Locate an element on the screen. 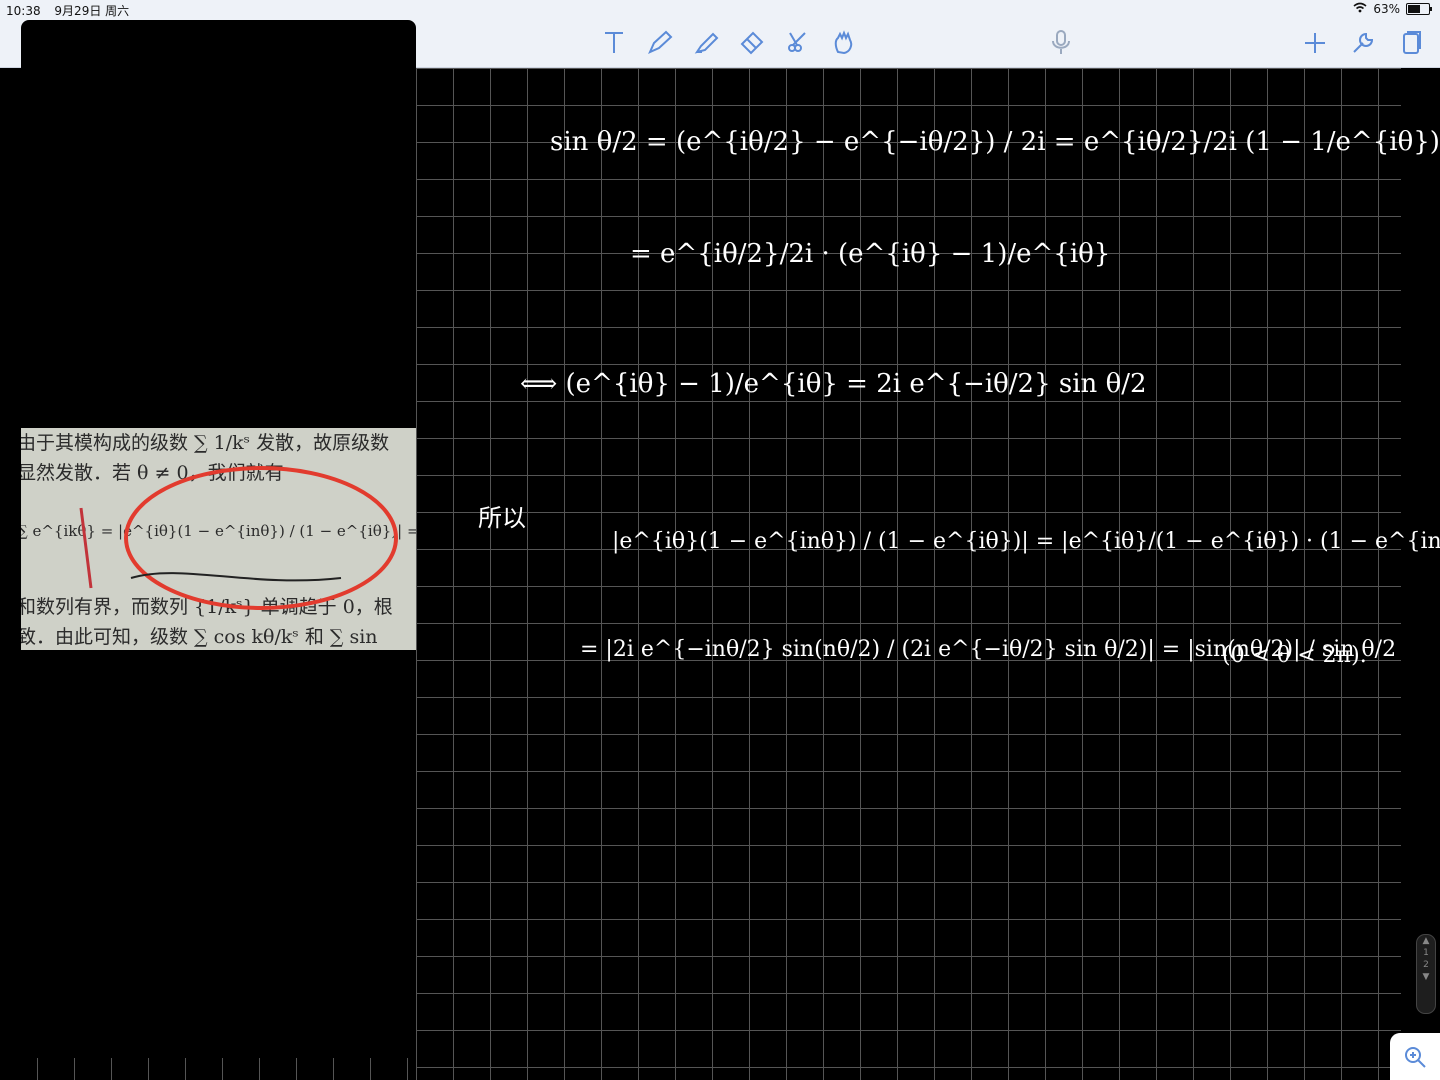 This screenshot has height=1080, width=1440. zoom-in-icon is located at coordinates (1415, 1057).